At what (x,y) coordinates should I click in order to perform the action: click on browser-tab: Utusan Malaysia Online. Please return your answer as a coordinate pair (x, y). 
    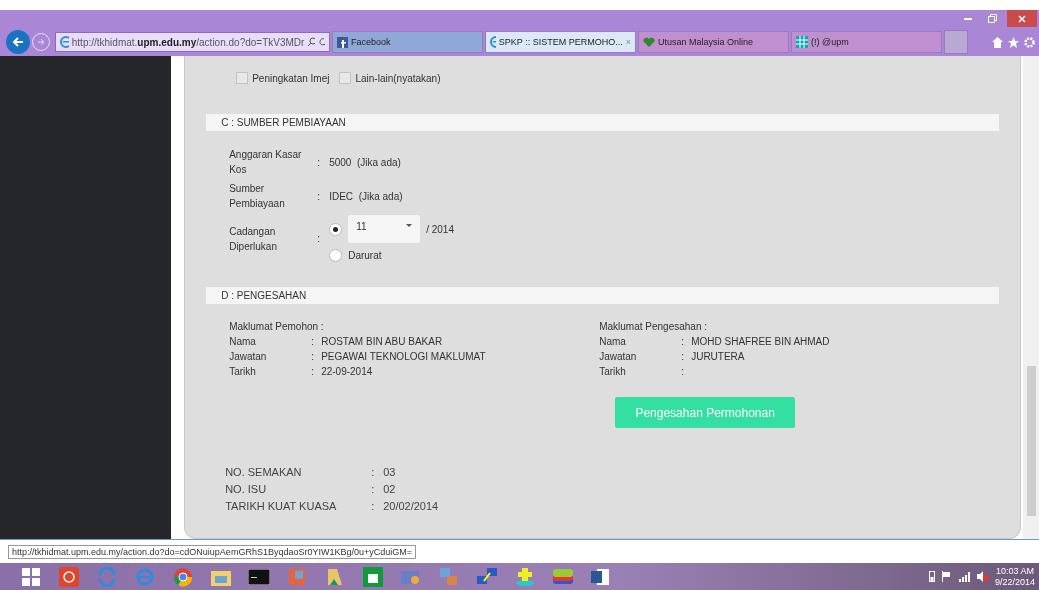
    Looking at the image, I should click on (713, 42).